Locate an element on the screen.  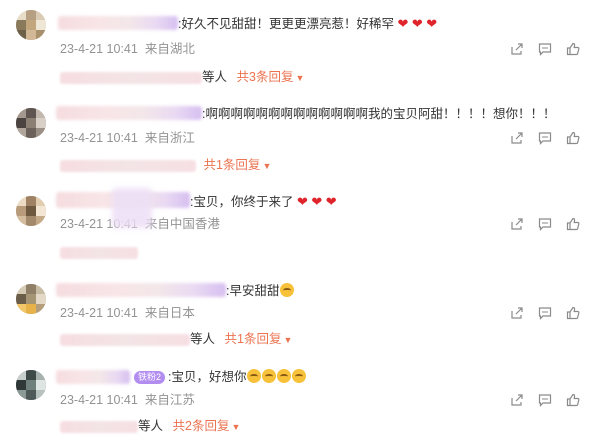
comment-body: :啊啊啊啊啊啊啊啊啊啊啊啊啊我的宝贝阿甜！！！！想你！！！ is located at coordinates (379, 114).